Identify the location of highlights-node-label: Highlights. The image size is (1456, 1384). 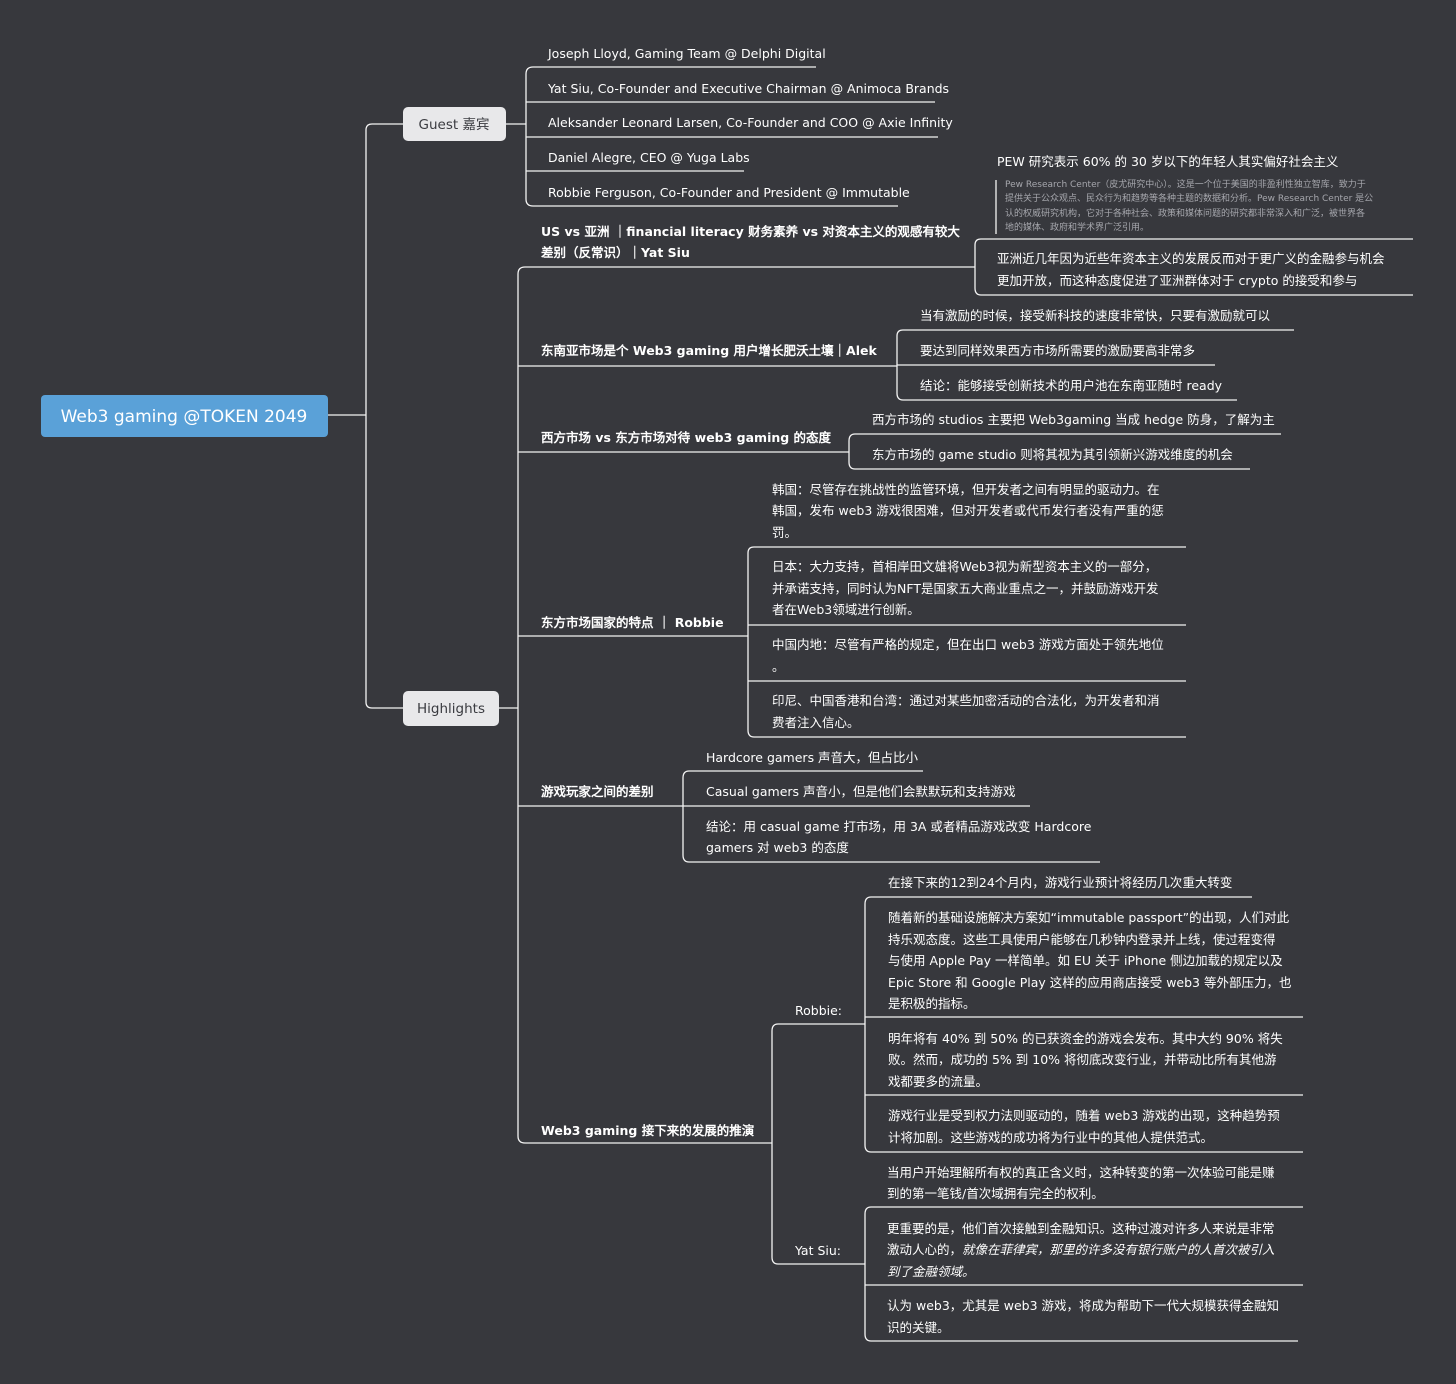
(451, 709).